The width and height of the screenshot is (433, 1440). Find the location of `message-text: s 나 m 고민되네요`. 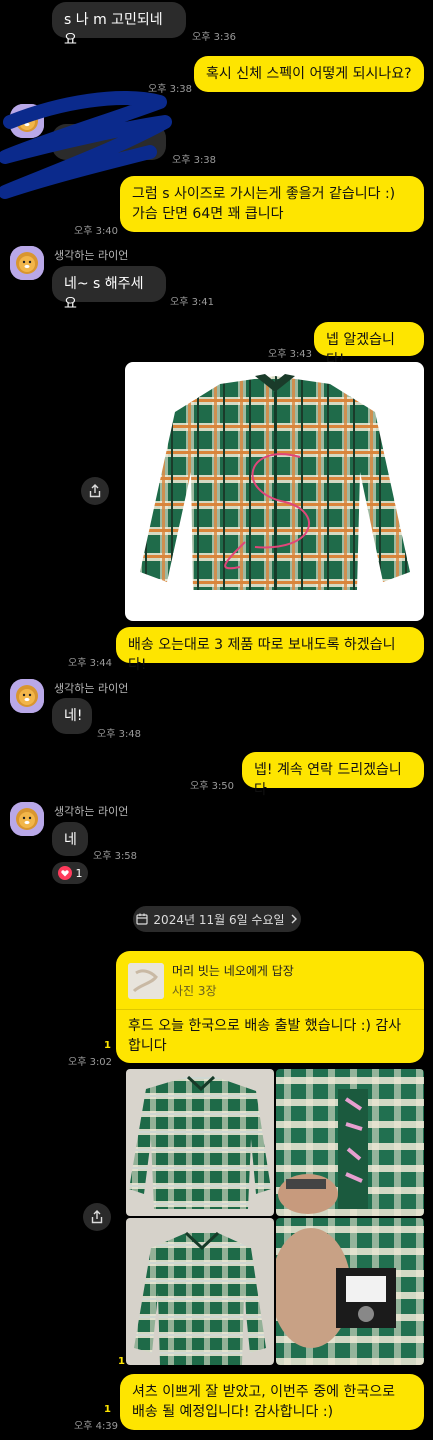

message-text: s 나 m 고민되네요 is located at coordinates (113, 30).